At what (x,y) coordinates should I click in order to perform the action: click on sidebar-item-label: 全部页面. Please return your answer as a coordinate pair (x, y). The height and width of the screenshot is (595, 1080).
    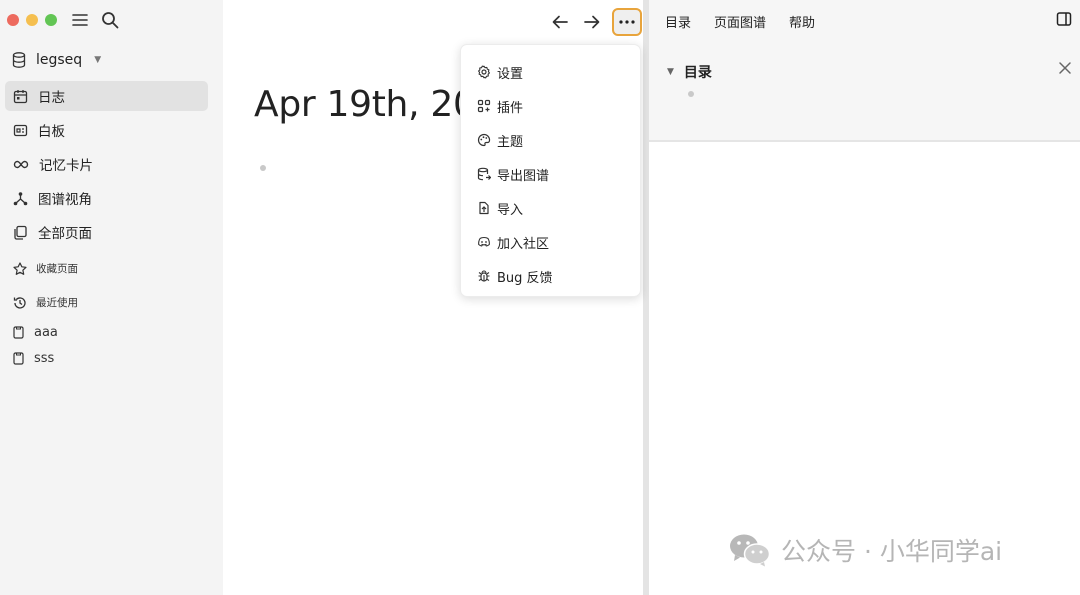
    Looking at the image, I should click on (65, 234).